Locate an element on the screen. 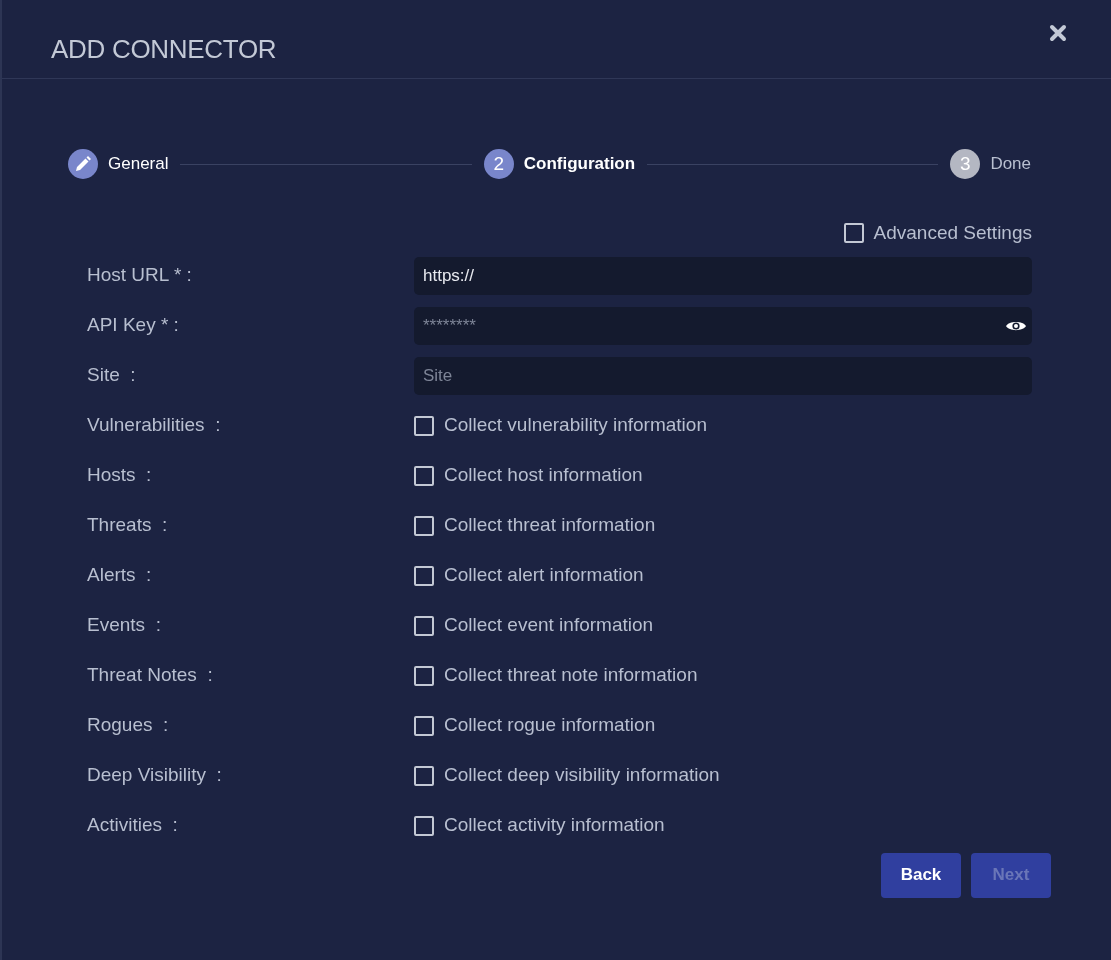  field-label: Events : is located at coordinates (124, 625).